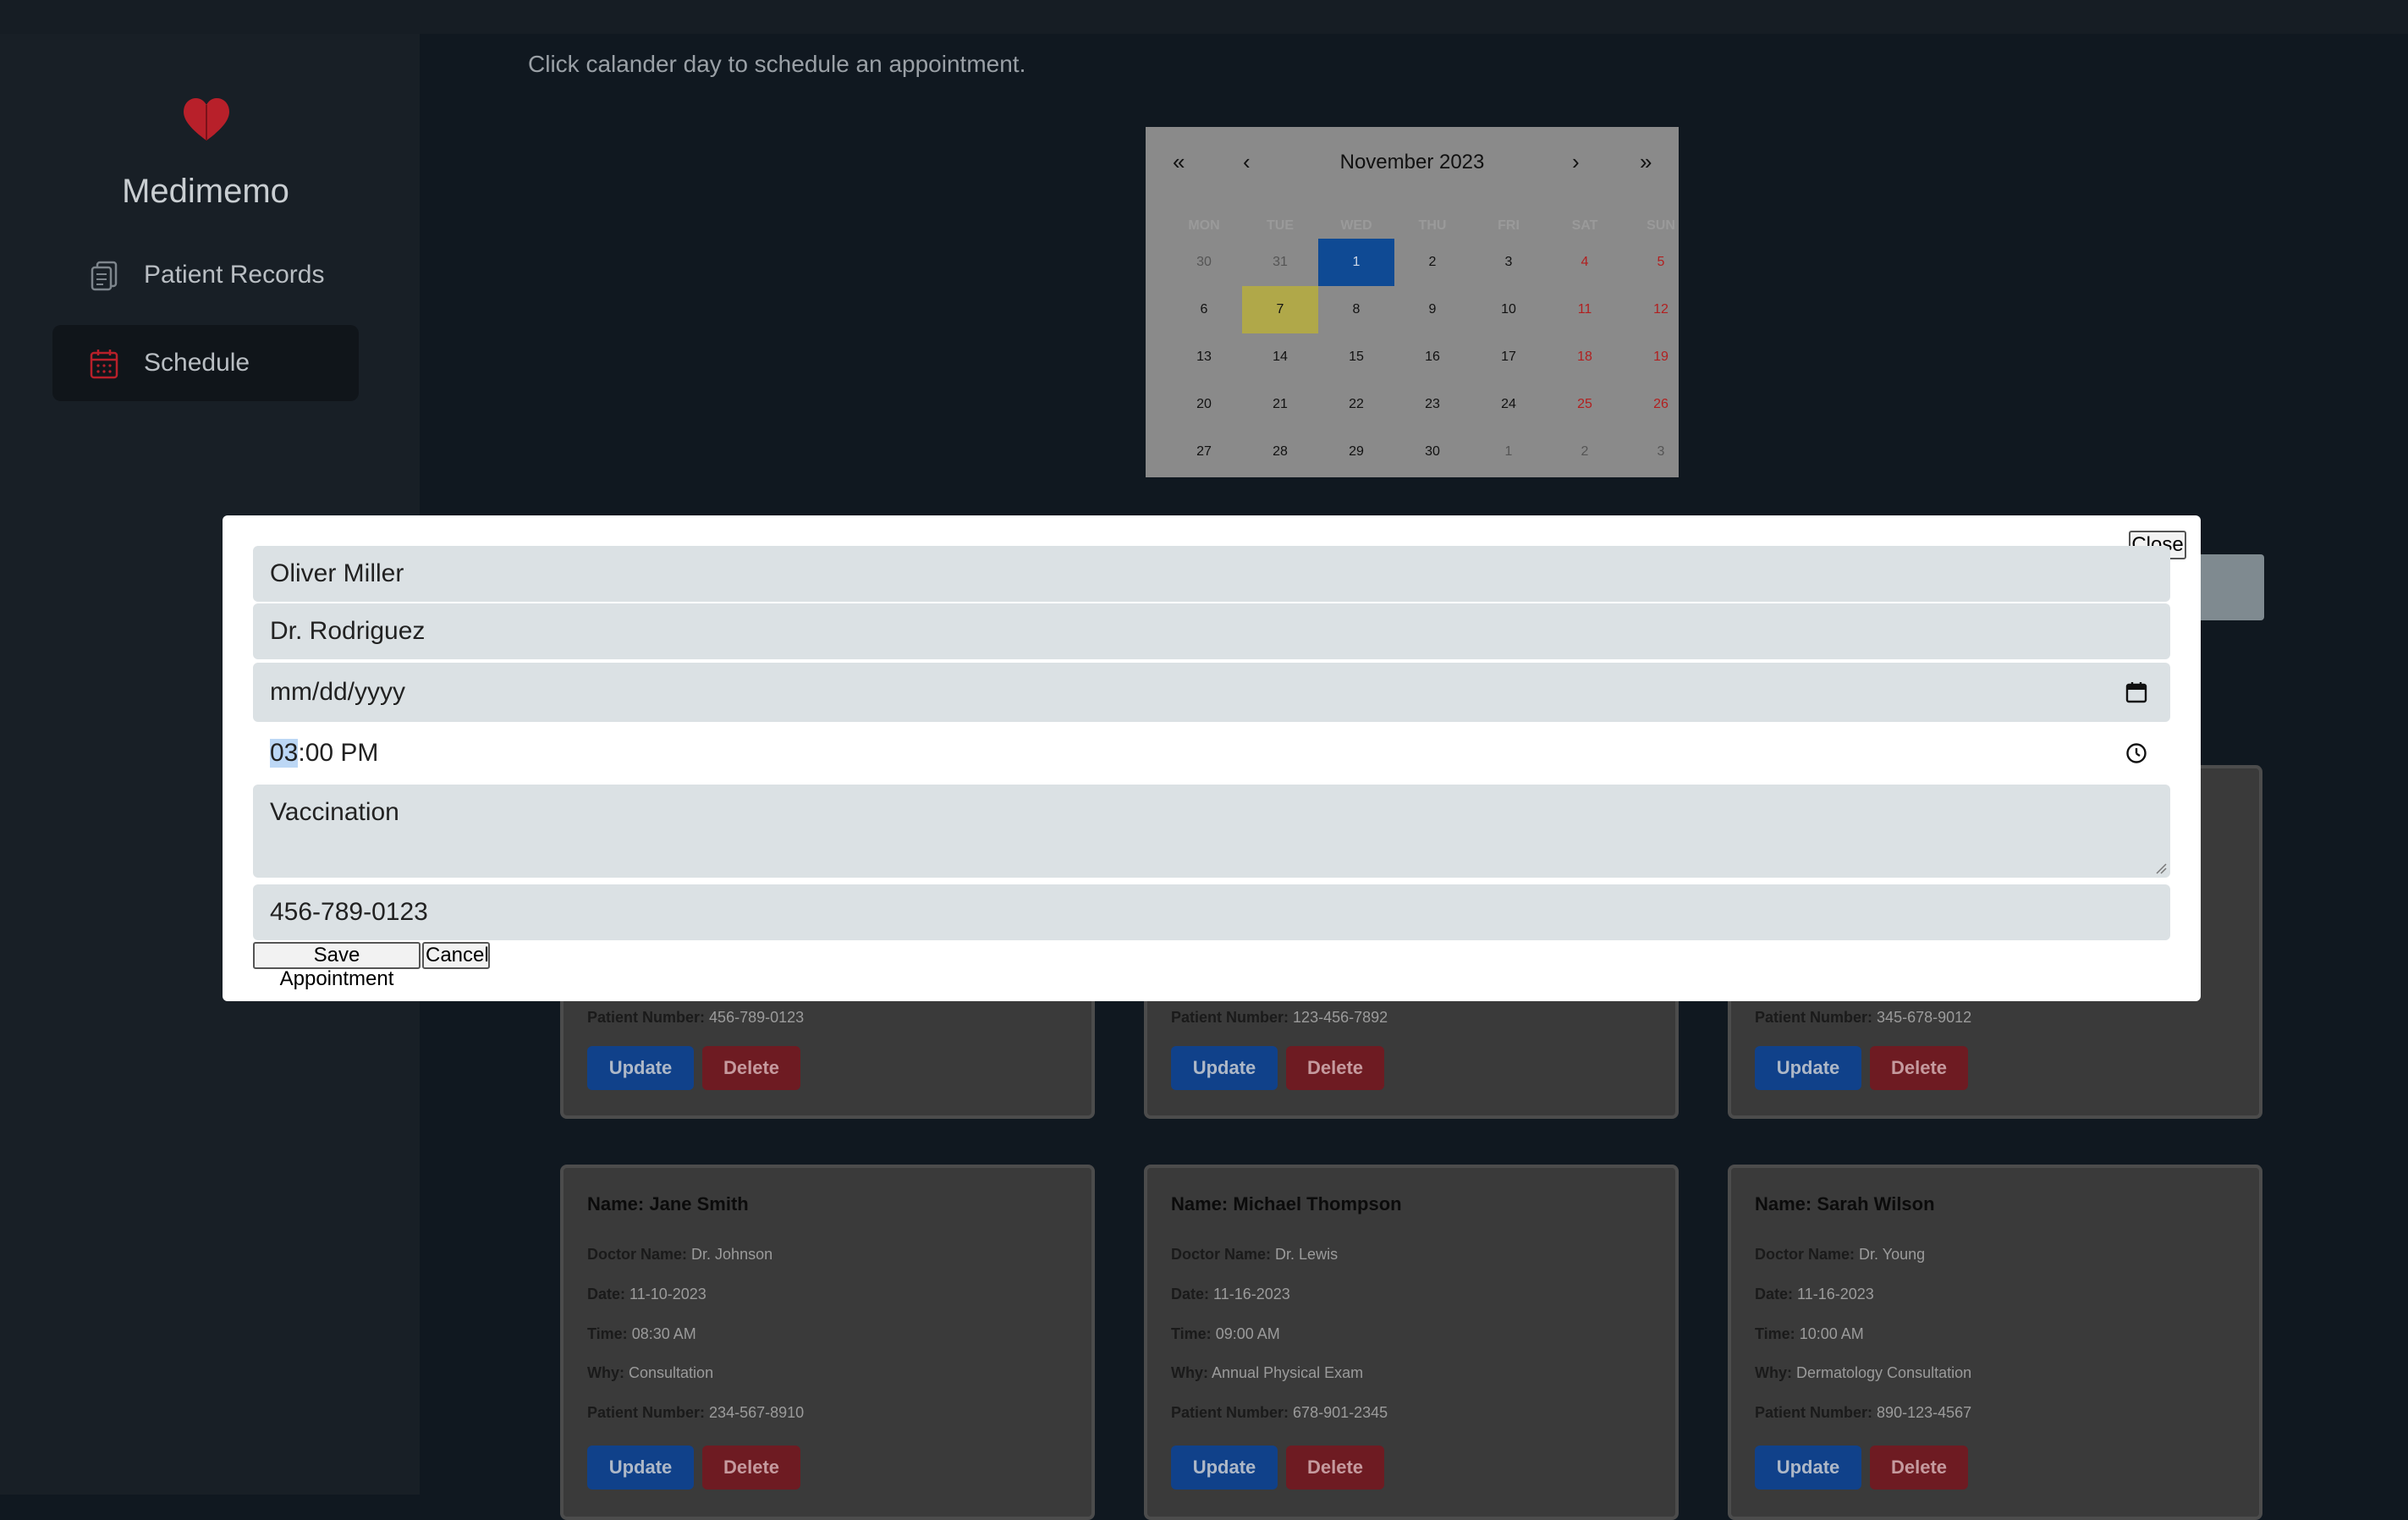 The height and width of the screenshot is (1520, 2408). What do you see at coordinates (1356, 357) in the screenshot?
I see `calendar-day: 15` at bounding box center [1356, 357].